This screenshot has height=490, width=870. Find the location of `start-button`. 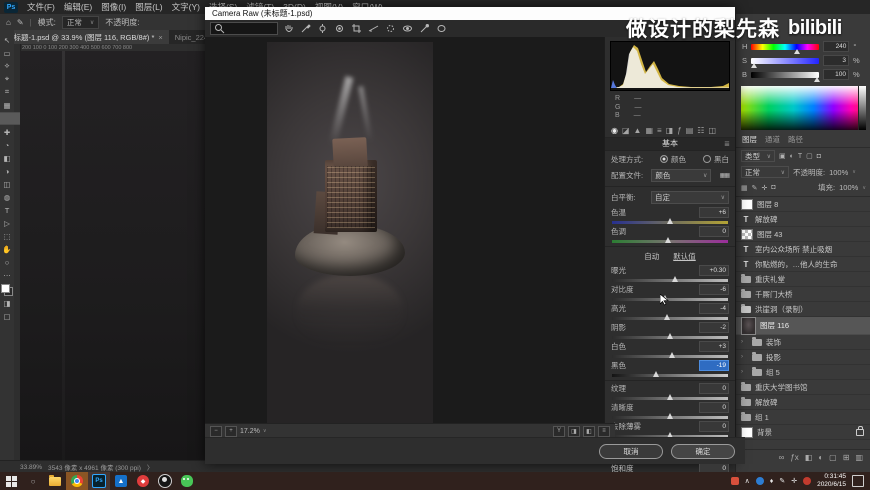

start-button is located at coordinates (11, 481).